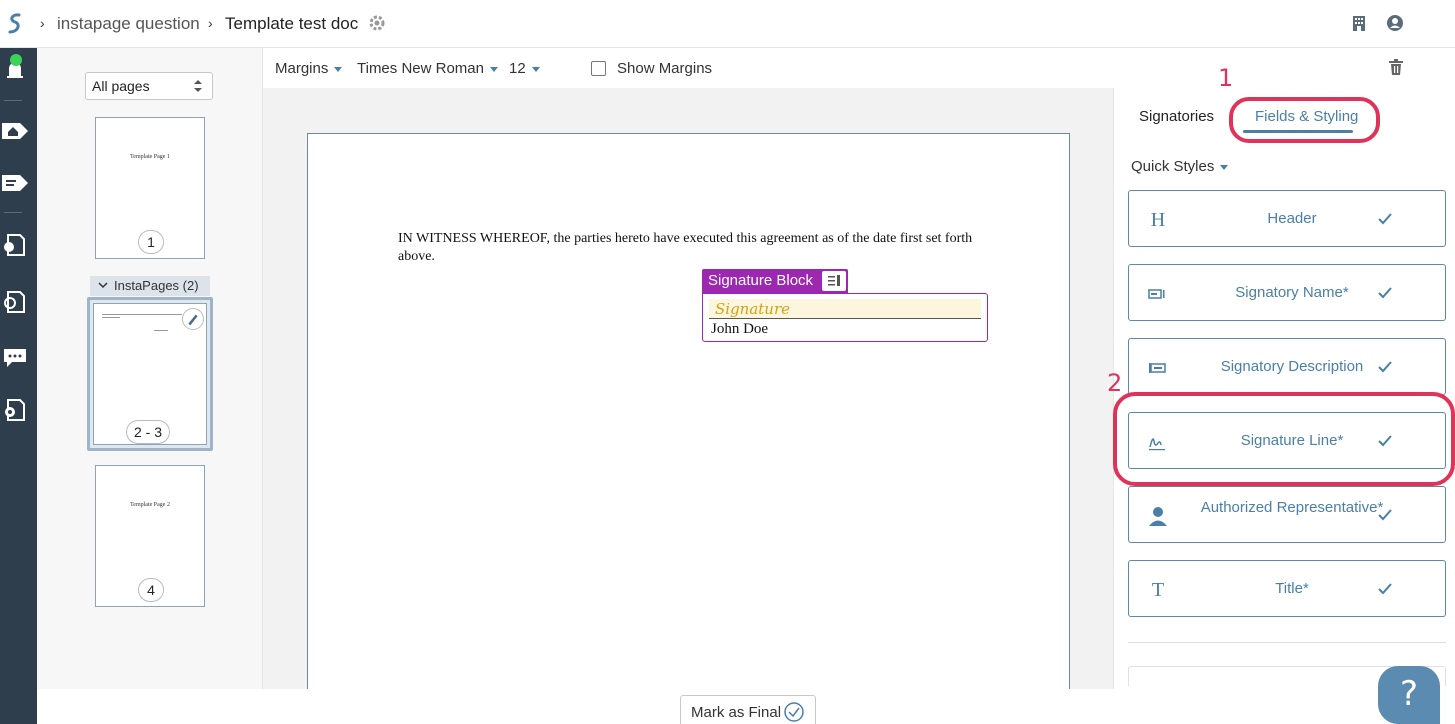 The width and height of the screenshot is (1455, 724). I want to click on style-label: Signatory Name*, so click(1292, 292).